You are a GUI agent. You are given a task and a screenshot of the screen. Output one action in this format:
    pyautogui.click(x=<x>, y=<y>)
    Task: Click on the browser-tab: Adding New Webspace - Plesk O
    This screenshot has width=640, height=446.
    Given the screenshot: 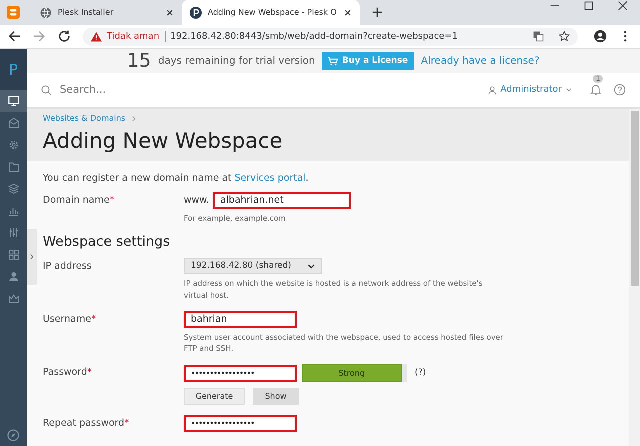 What is the action you would take?
    pyautogui.click(x=271, y=12)
    